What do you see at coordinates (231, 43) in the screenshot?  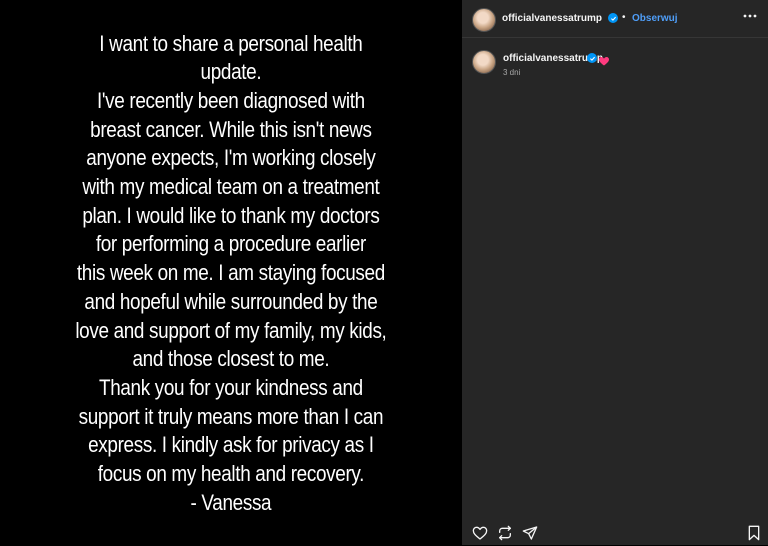 I see `post-text-line: I want to share a personal health` at bounding box center [231, 43].